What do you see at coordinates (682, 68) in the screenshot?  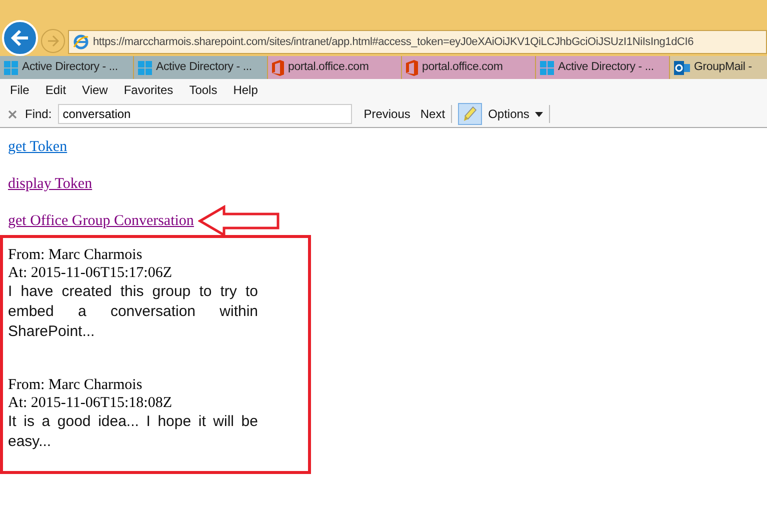 I see `outlook-logo-icon` at bounding box center [682, 68].